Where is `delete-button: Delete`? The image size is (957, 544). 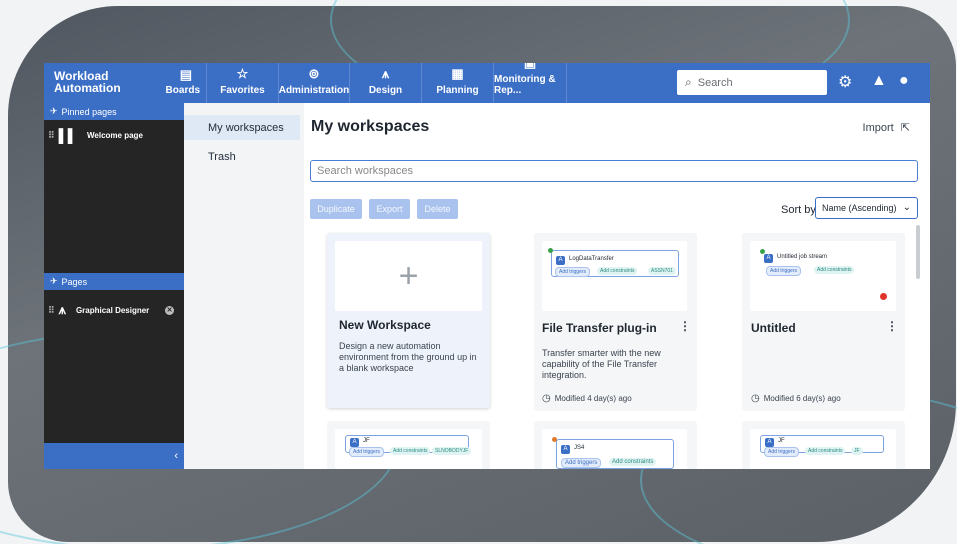
delete-button: Delete is located at coordinates (437, 209).